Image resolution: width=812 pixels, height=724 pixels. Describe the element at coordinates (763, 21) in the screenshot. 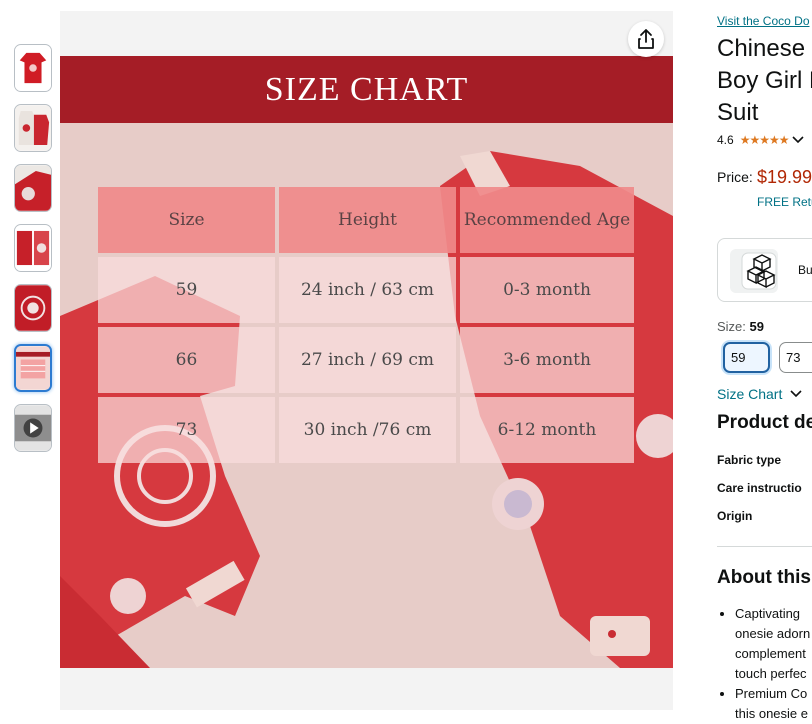

I see `visit-store-link: Visit the Coco Do` at that location.